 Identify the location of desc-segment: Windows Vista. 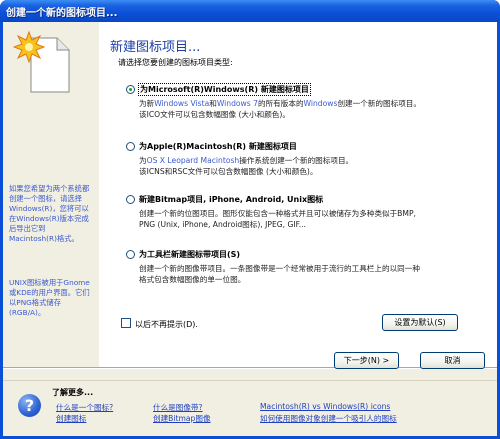
(182, 103).